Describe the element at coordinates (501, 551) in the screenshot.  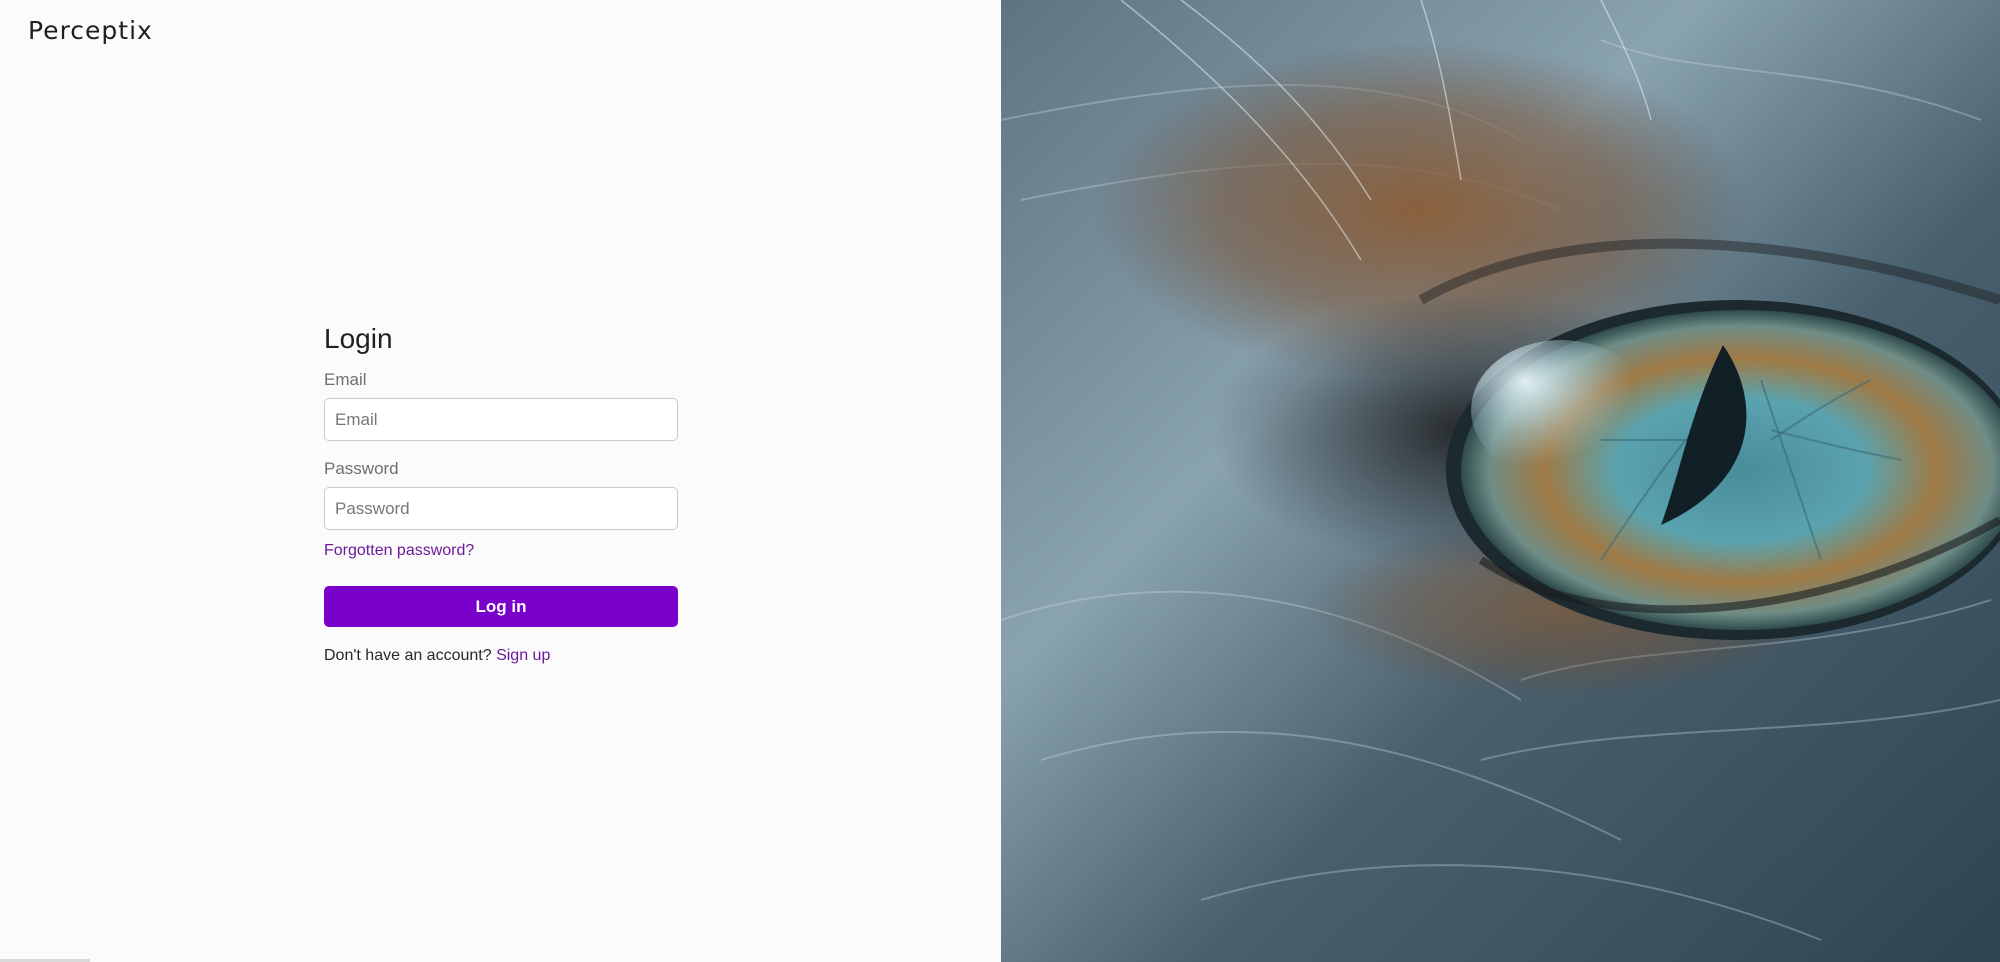
I see `forgot-password-link: Forgotten password?` at that location.